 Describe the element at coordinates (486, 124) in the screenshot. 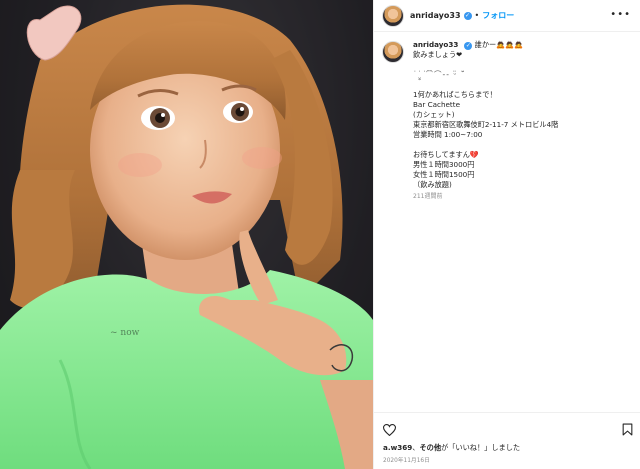

I see `caption-line: 東京都新宿区歌舞伎町2-11-7 メトロビル4階` at that location.